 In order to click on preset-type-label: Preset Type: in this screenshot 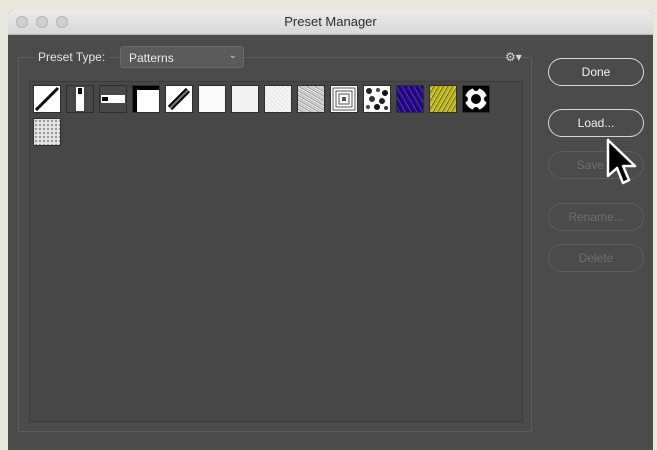, I will do `click(72, 57)`.